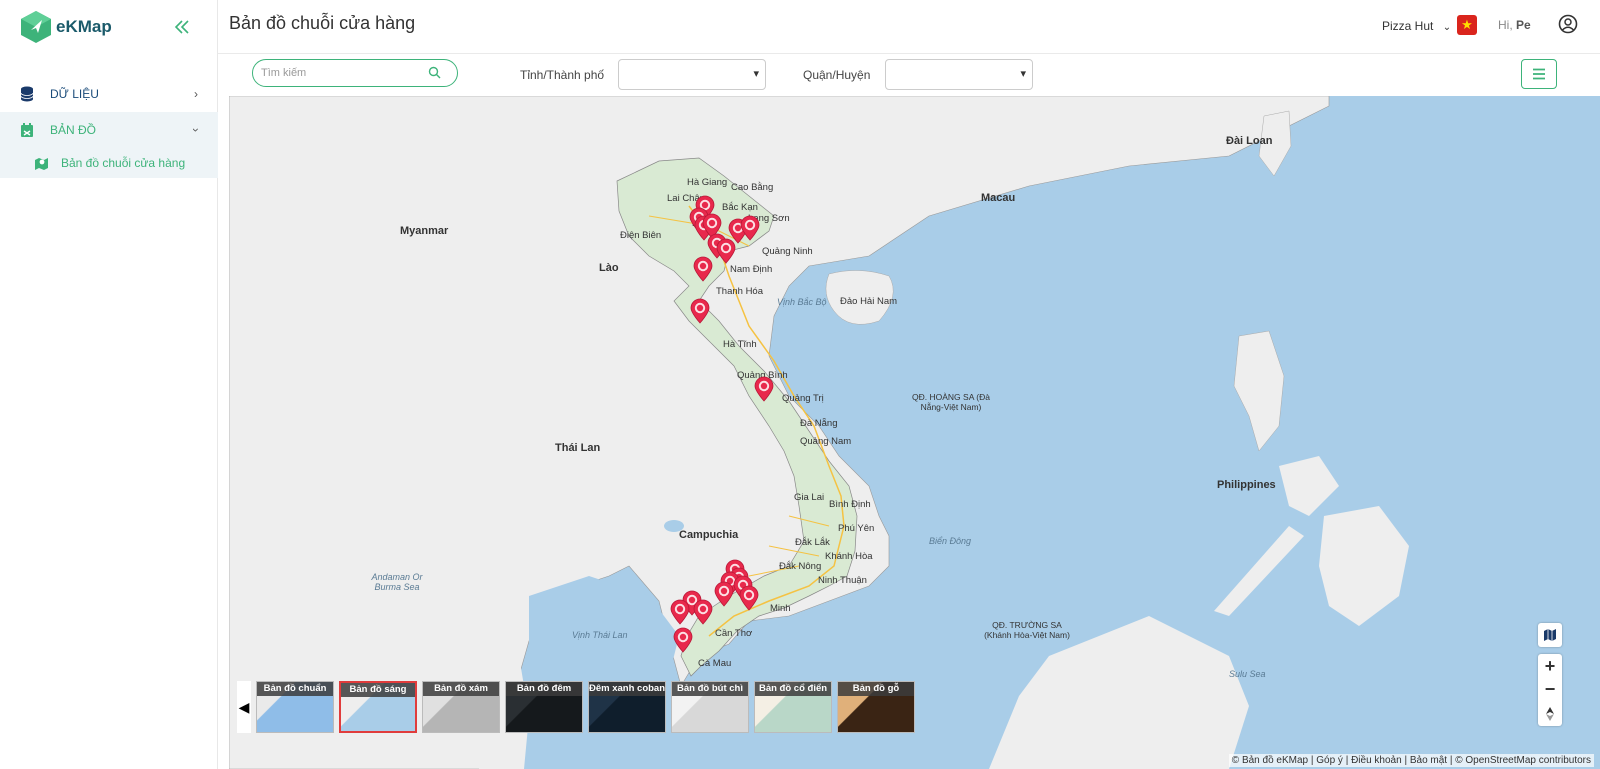  I want to click on chevron-down-icon: ⌄, so click(1447, 27).